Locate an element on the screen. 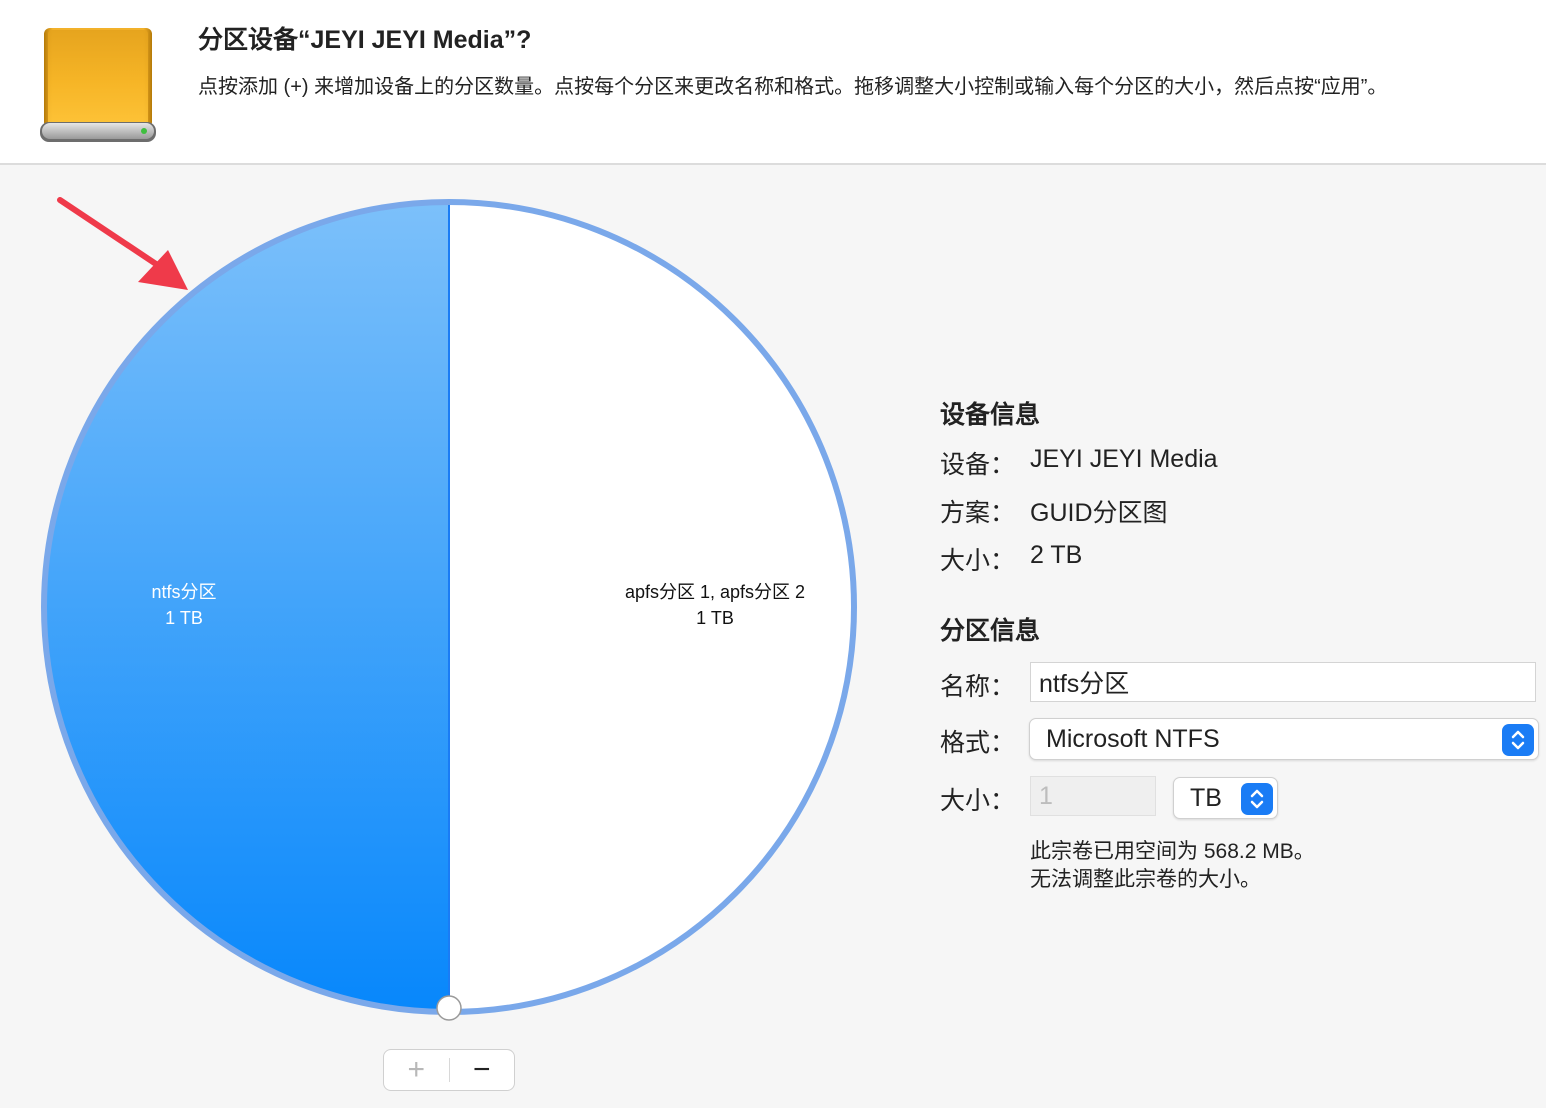  resize-warning-note: 无法调整此宗卷的大小。 is located at coordinates (1145, 879).